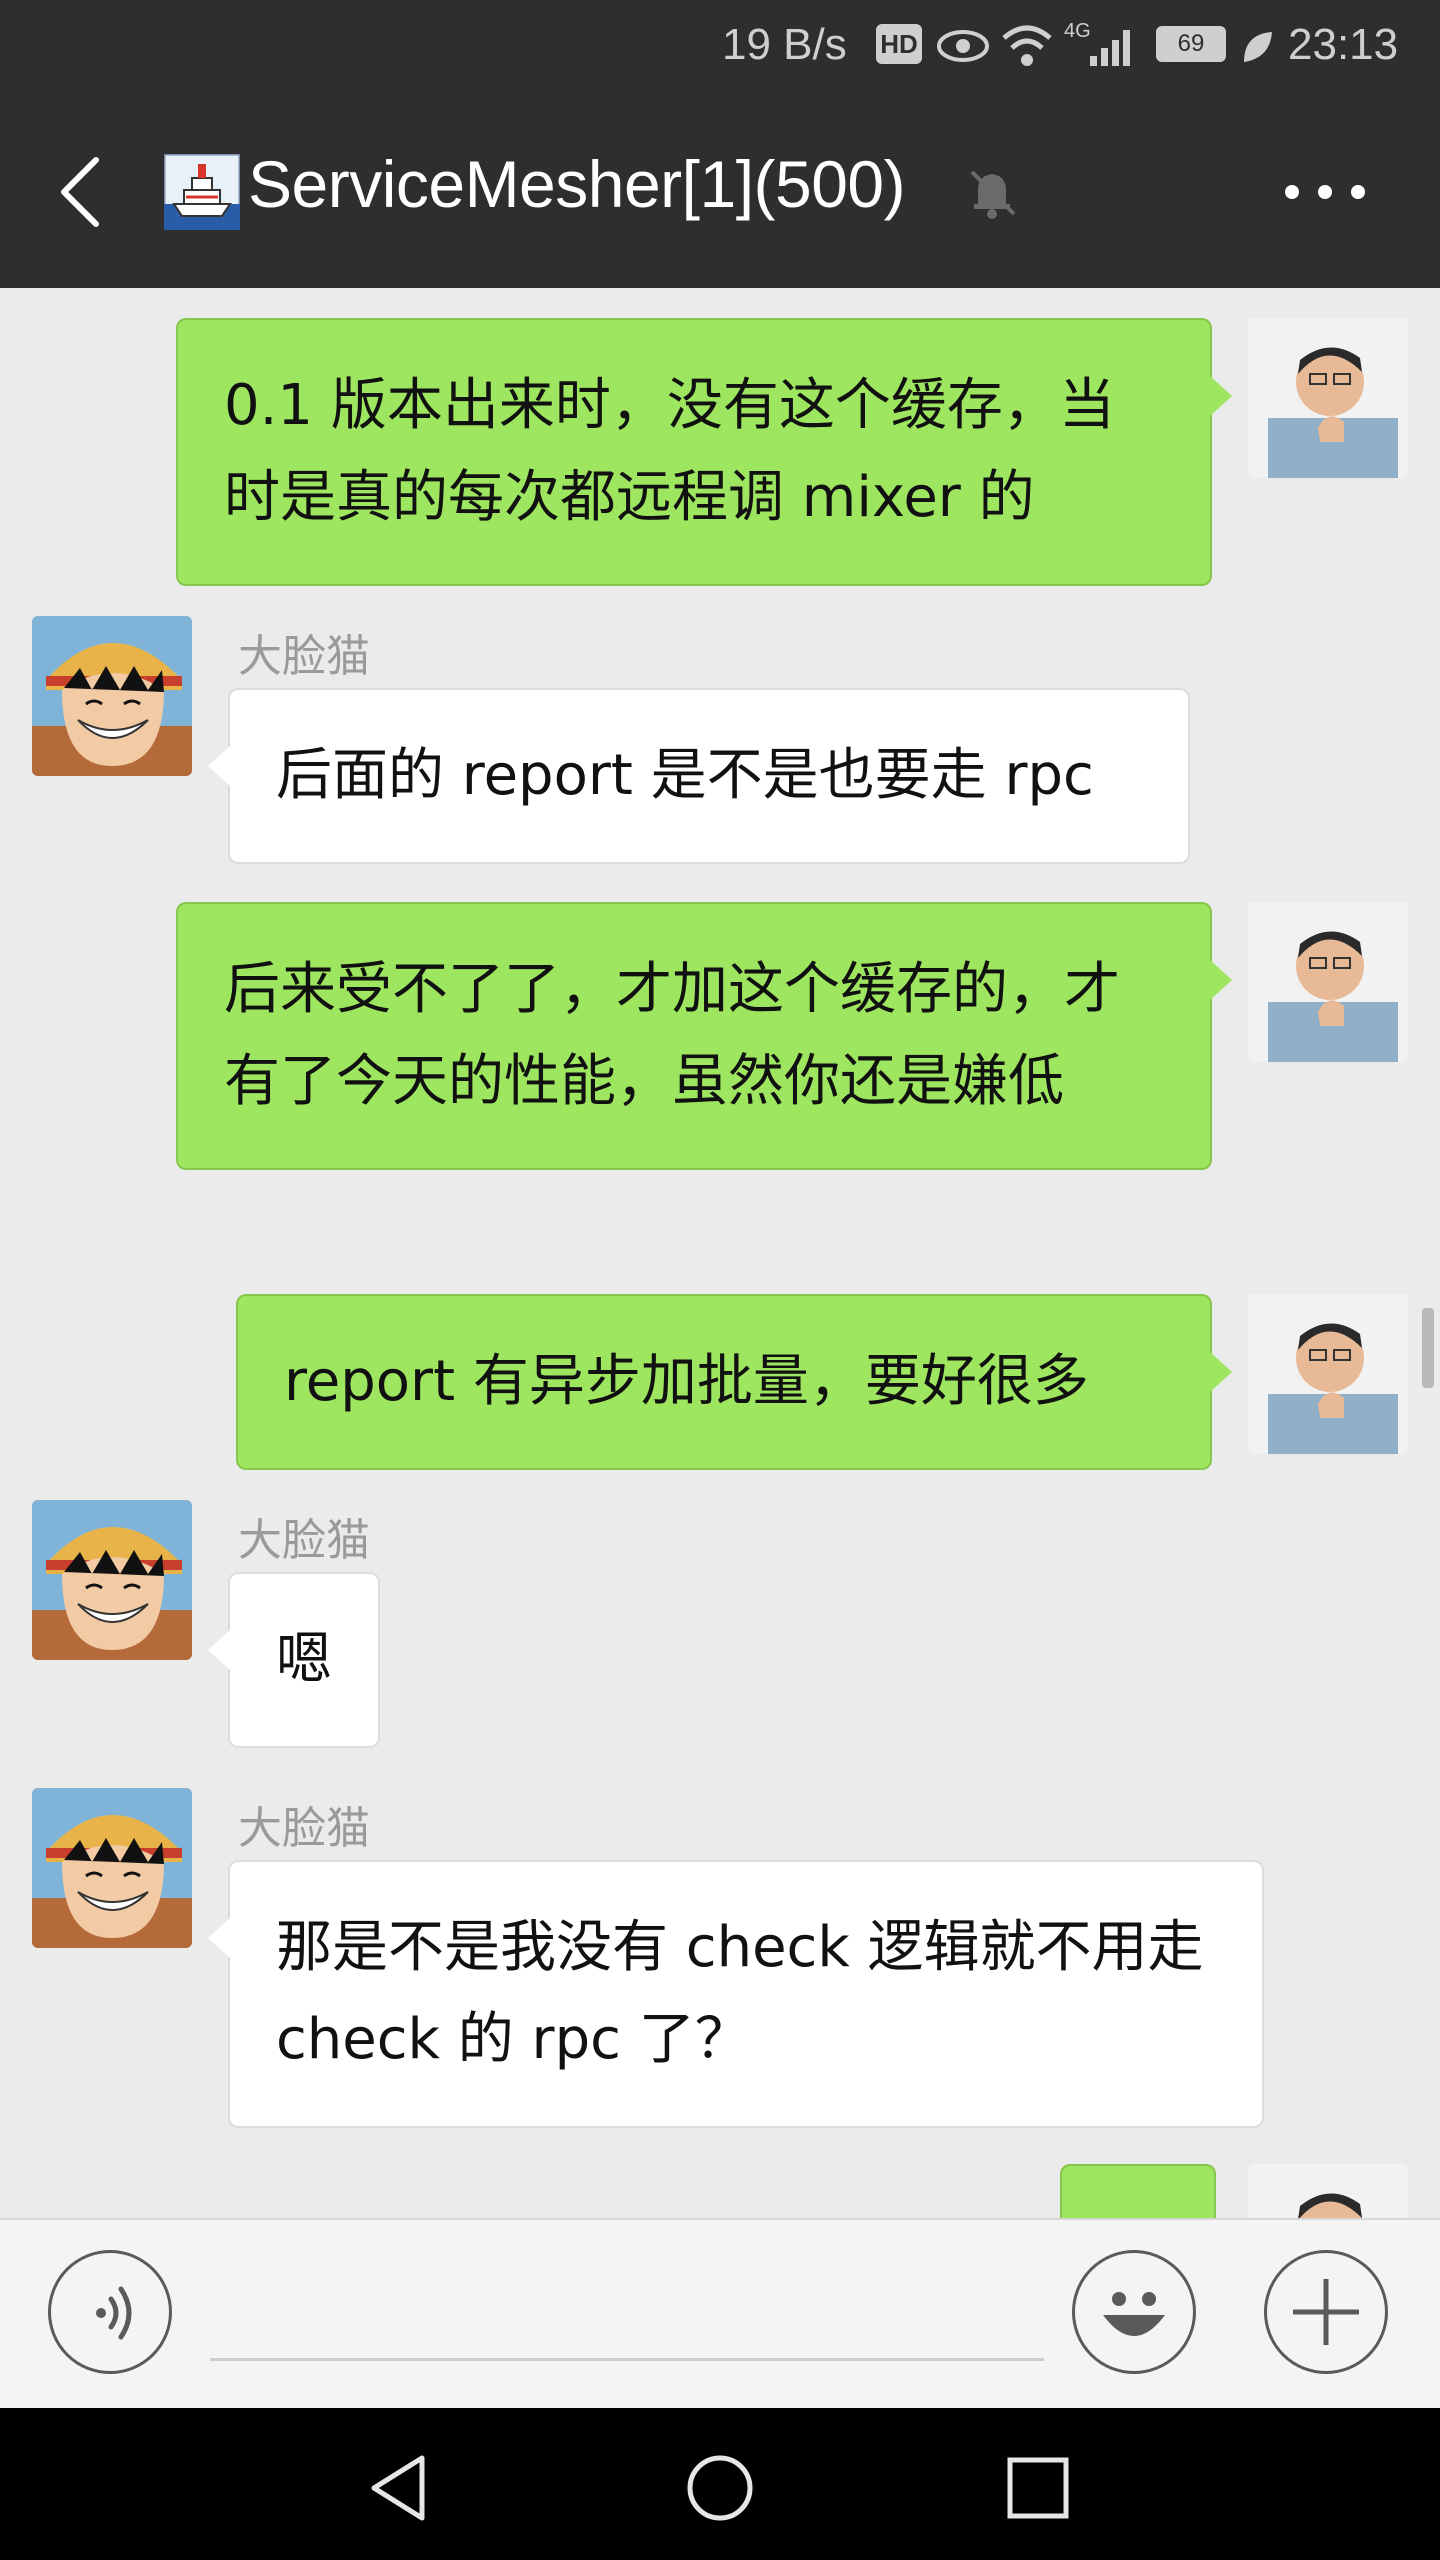  What do you see at coordinates (400, 2488) in the screenshot?
I see `back-triangle-icon` at bounding box center [400, 2488].